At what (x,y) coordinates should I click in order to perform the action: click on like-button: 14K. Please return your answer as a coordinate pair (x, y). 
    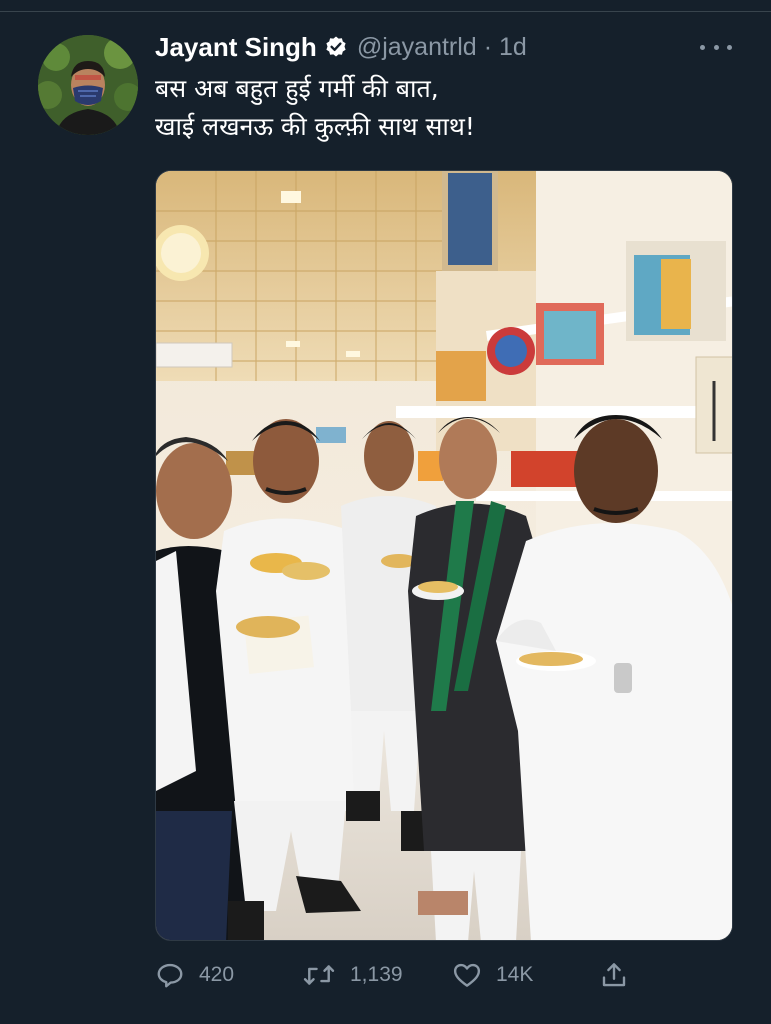
    Looking at the image, I should click on (492, 975).